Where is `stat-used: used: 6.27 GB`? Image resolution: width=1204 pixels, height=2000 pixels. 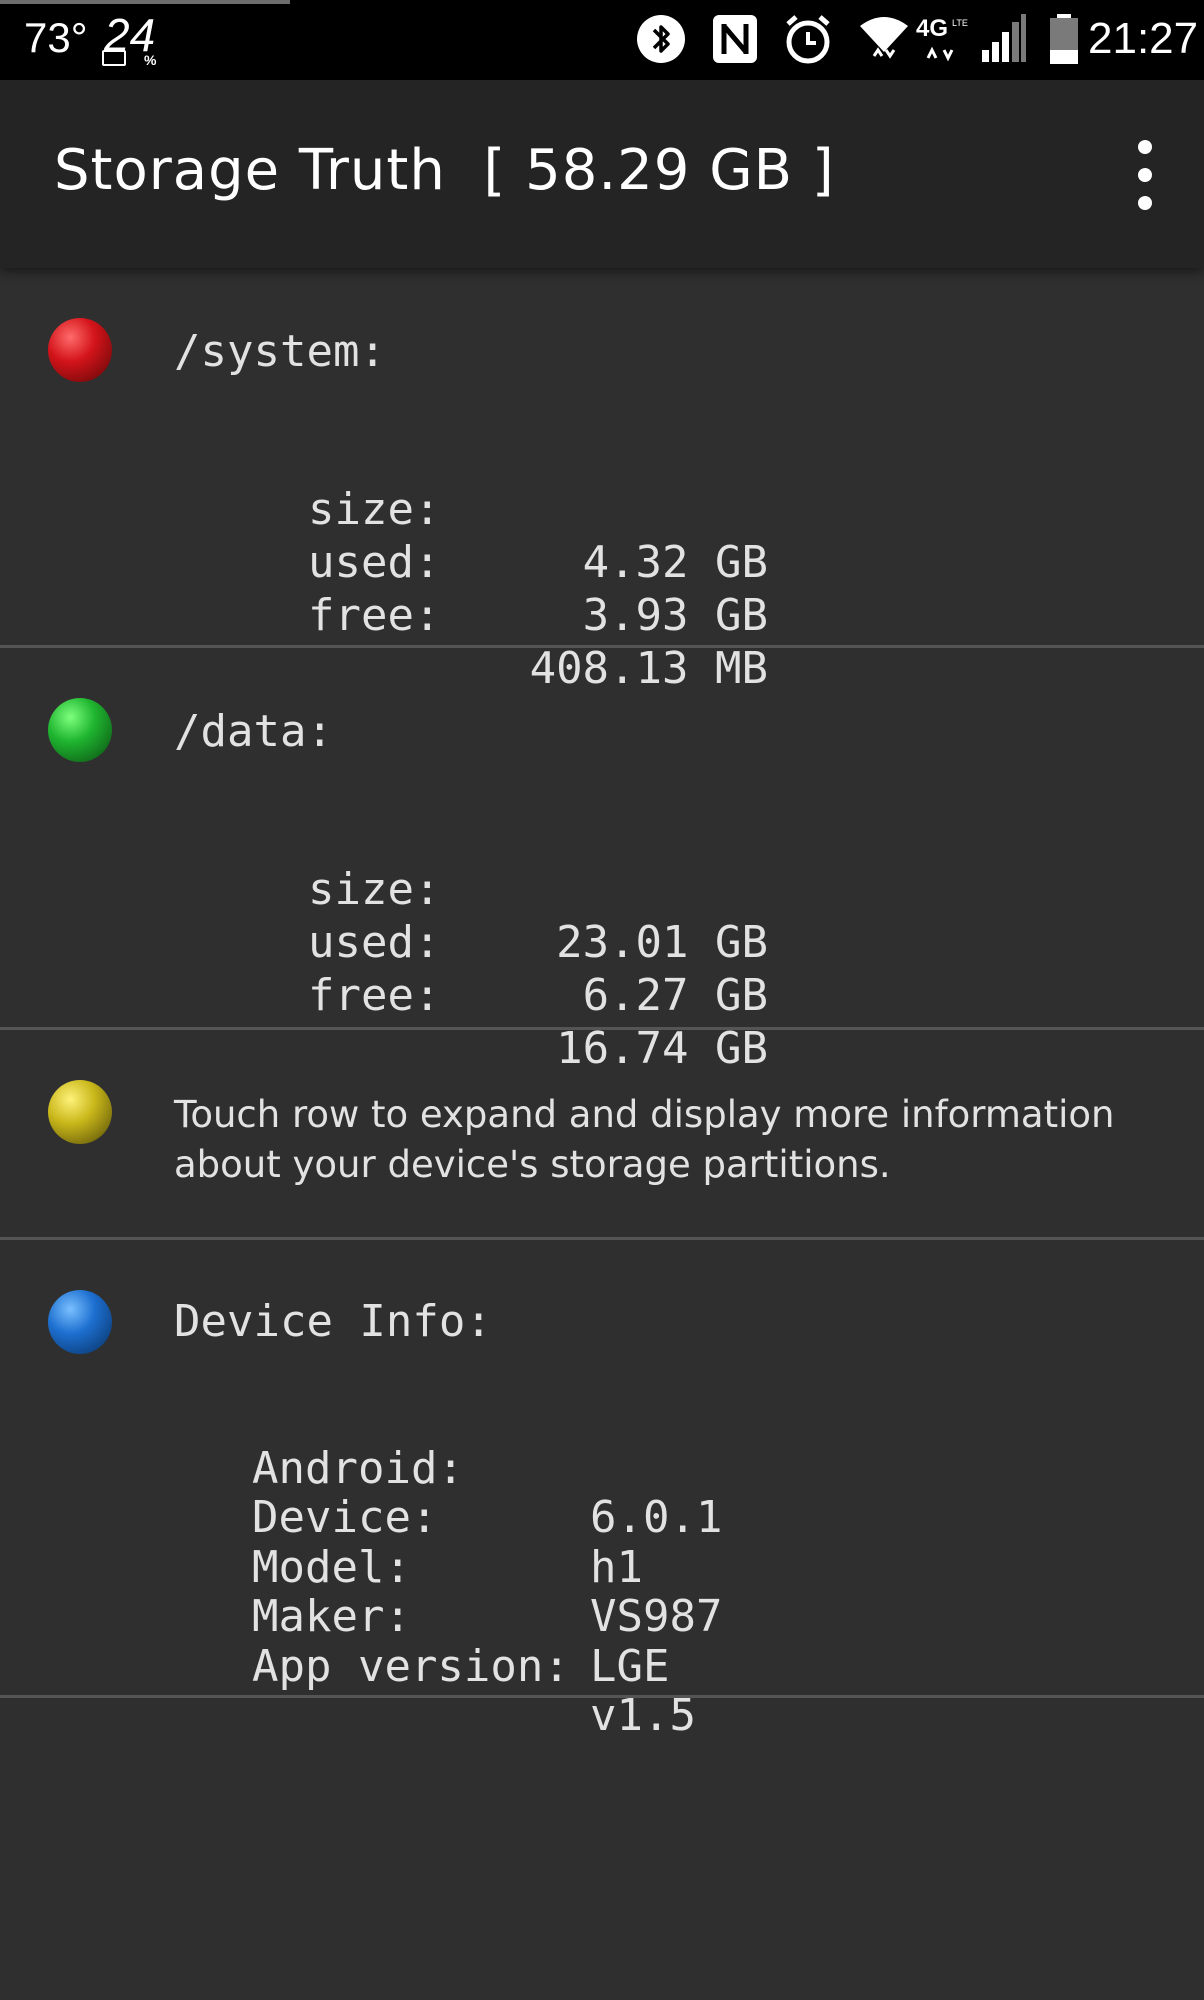
stat-used: used: 6.27 GB is located at coordinates (538, 942).